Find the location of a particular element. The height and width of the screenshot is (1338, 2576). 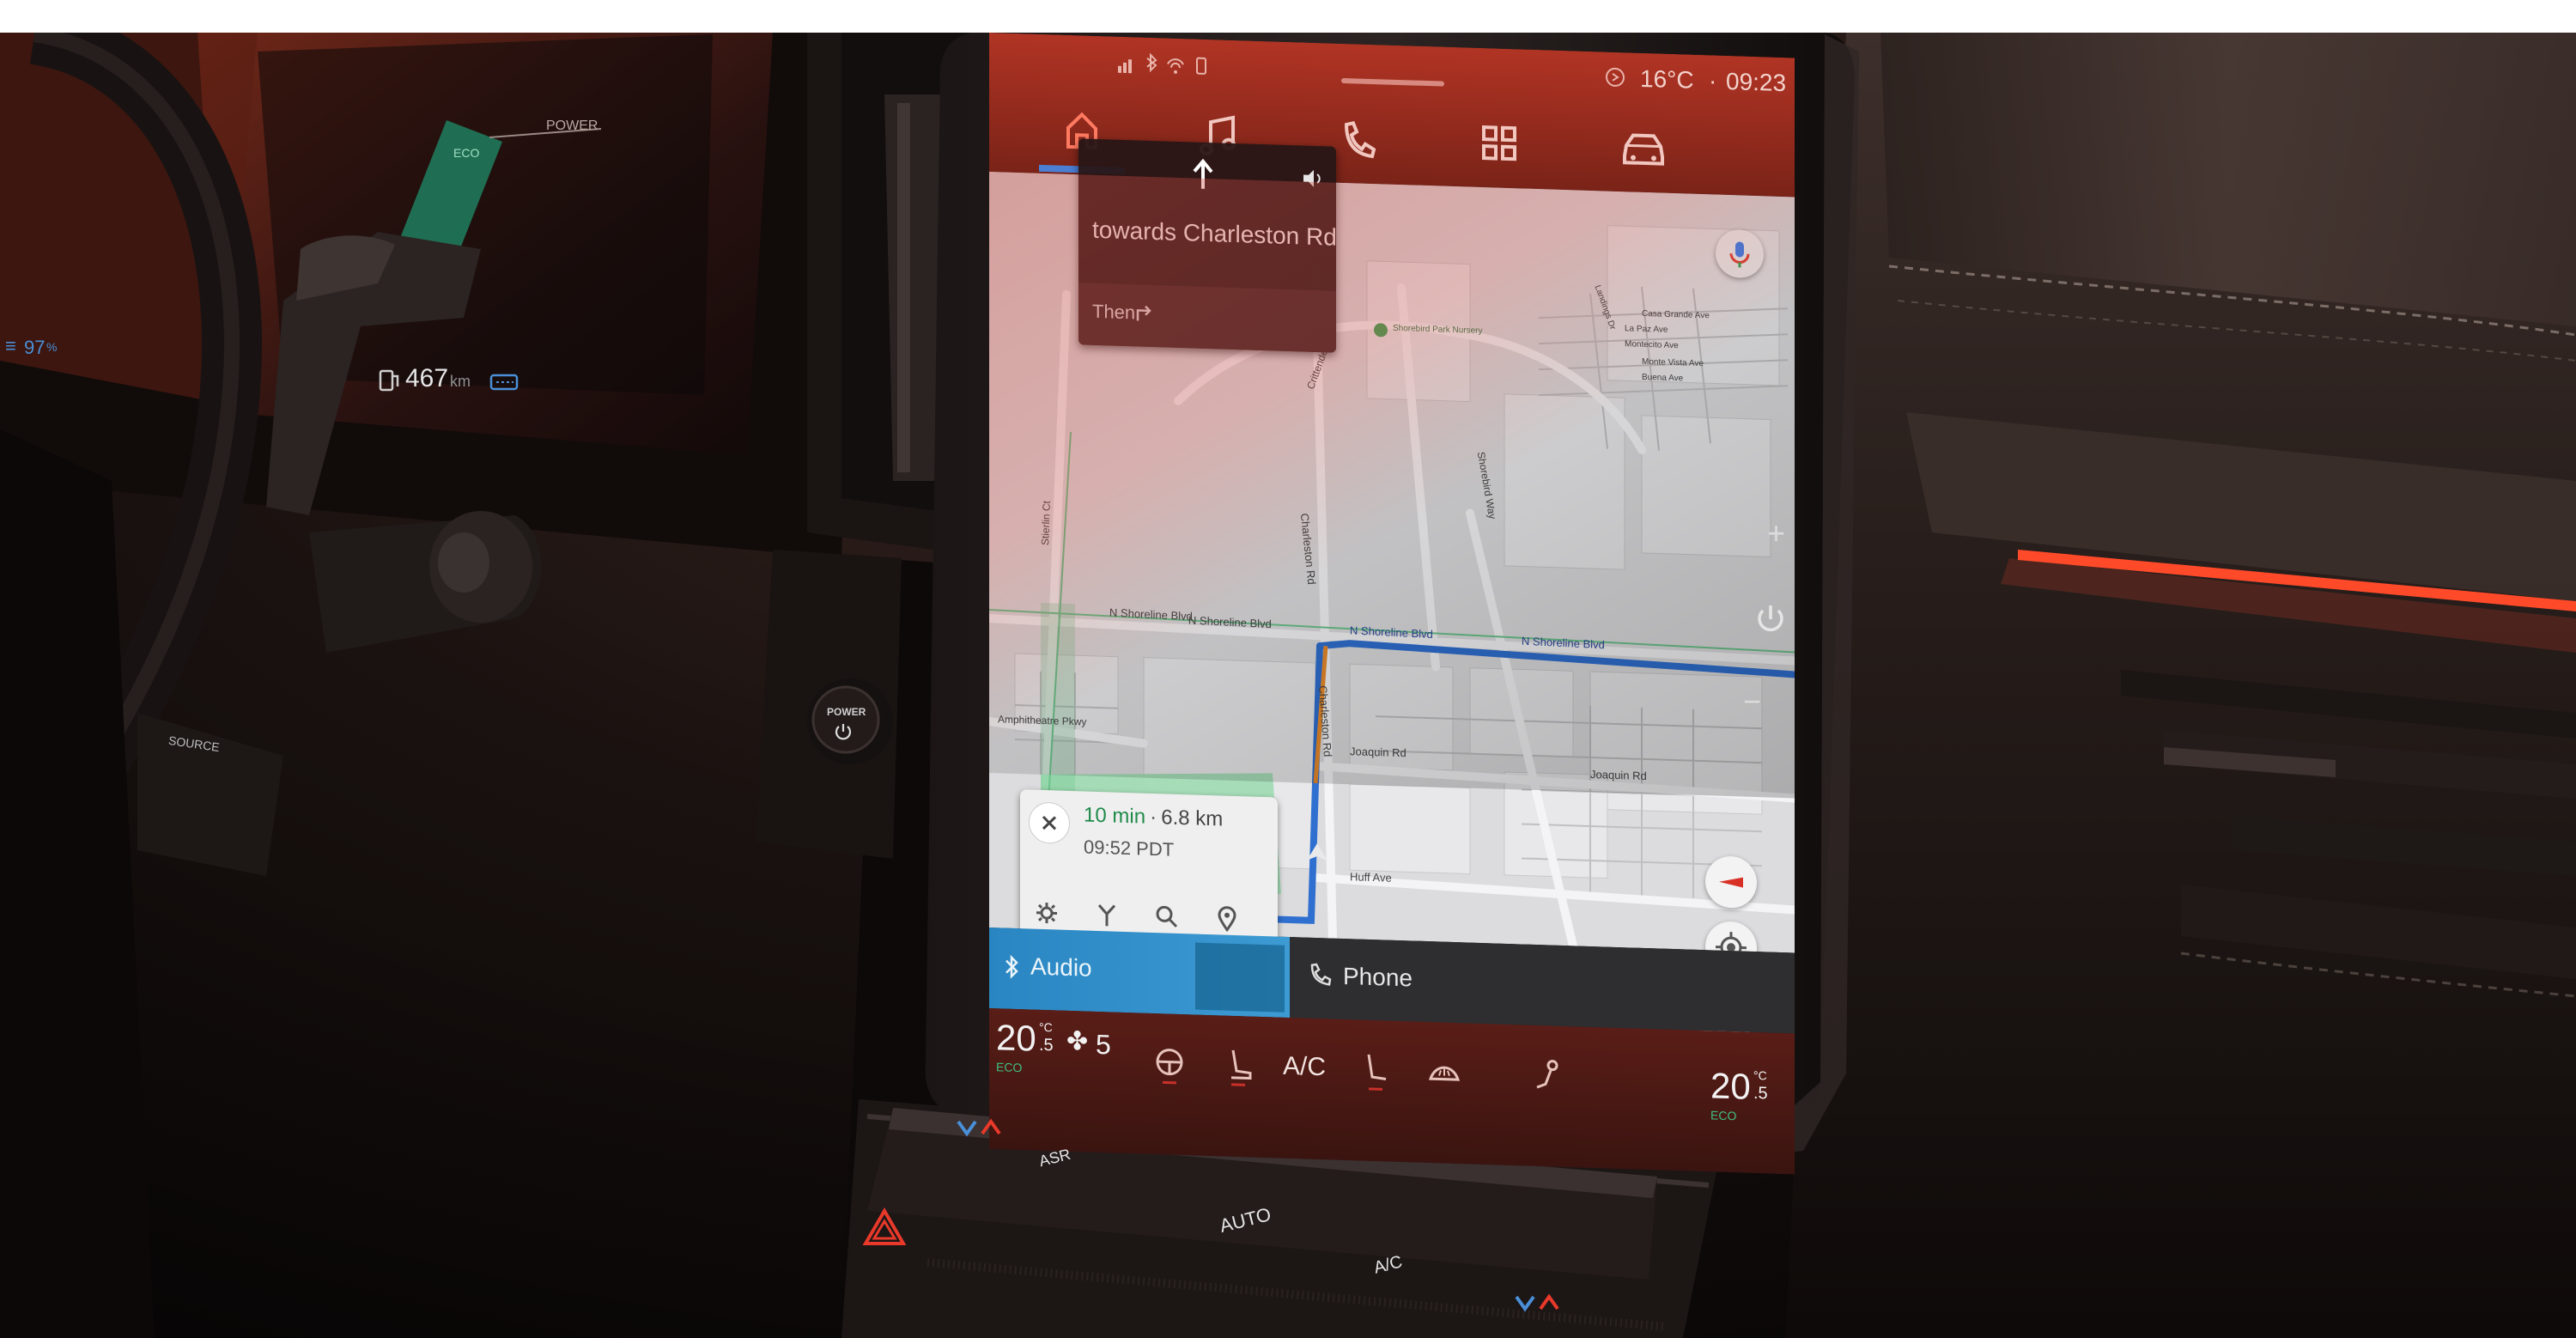

right-temp-value: 20 is located at coordinates (1730, 1086).